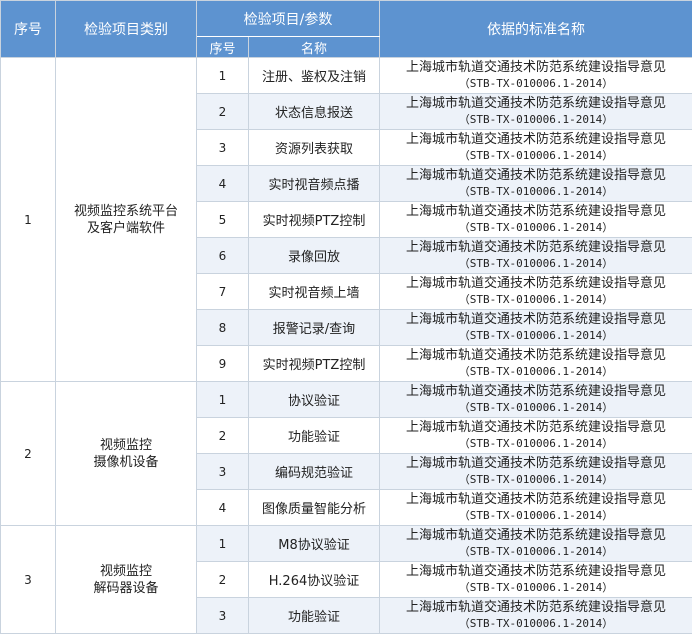 The width and height of the screenshot is (692, 634). I want to click on item-name: 报警记录/查询, so click(314, 328).